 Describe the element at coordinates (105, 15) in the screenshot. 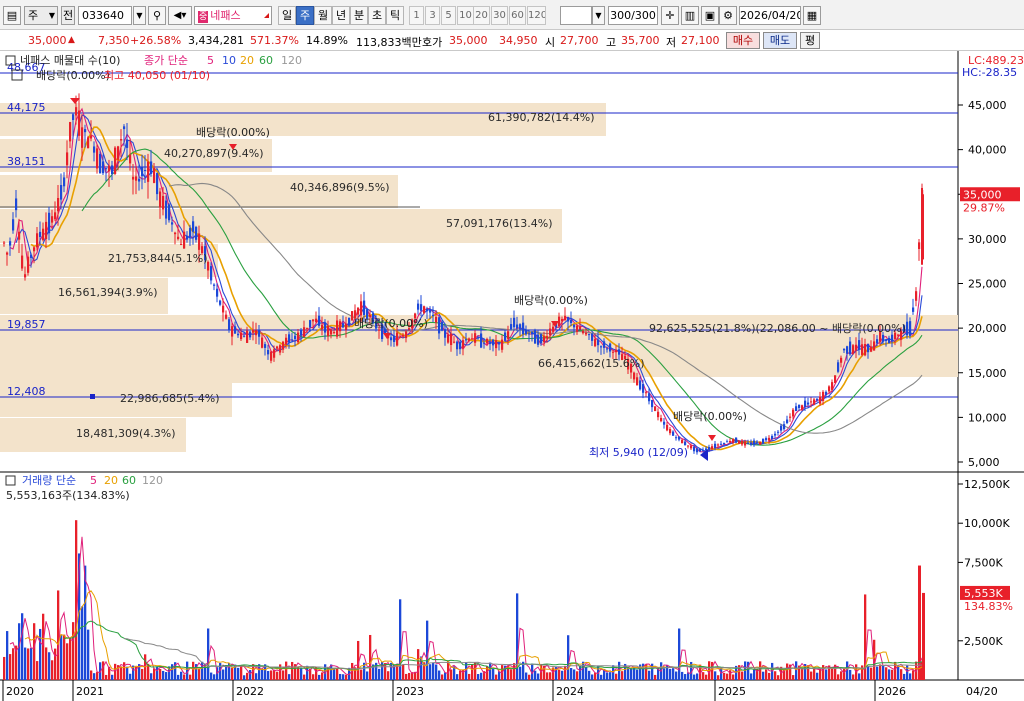

I see `stock-code-input: 033640` at that location.